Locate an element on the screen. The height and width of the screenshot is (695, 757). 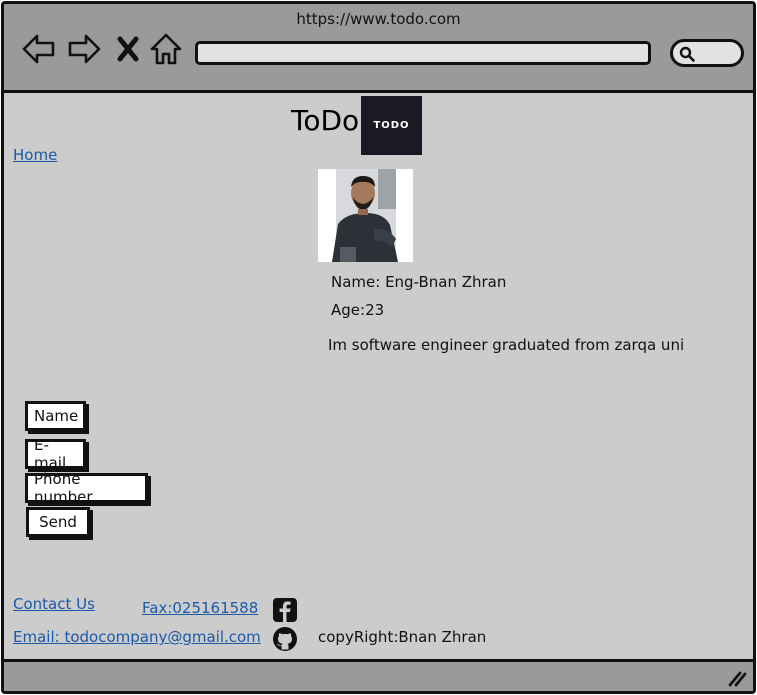
todo-logo: TODO is located at coordinates (391, 125).